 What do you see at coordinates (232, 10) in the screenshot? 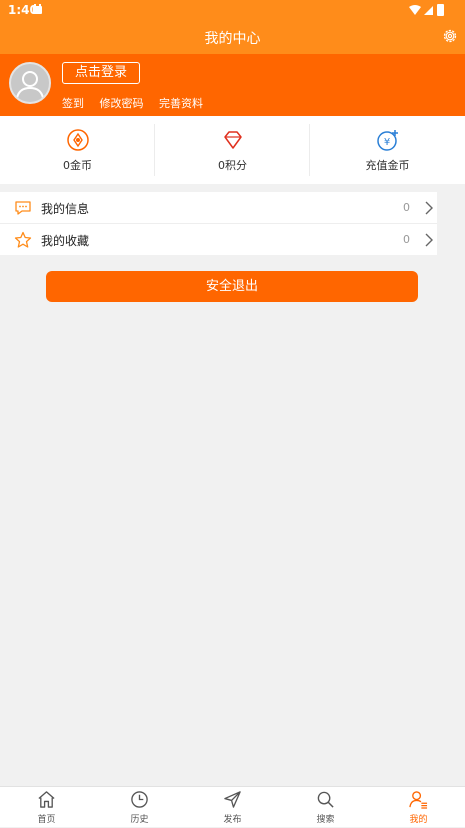
I see `status-bar: 1:40` at bounding box center [232, 10].